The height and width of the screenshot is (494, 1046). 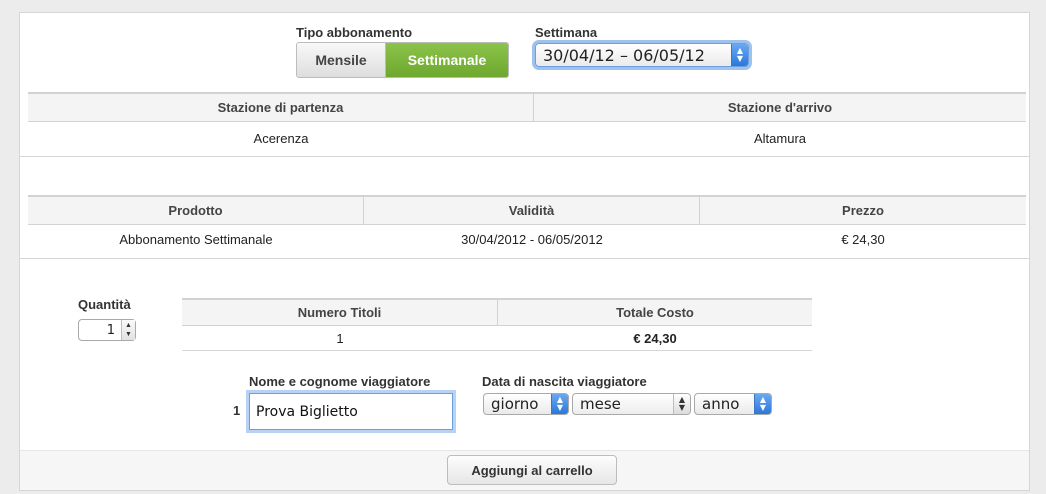 I want to click on birth-year-select: anno ▲ ▼, so click(x=733, y=404).